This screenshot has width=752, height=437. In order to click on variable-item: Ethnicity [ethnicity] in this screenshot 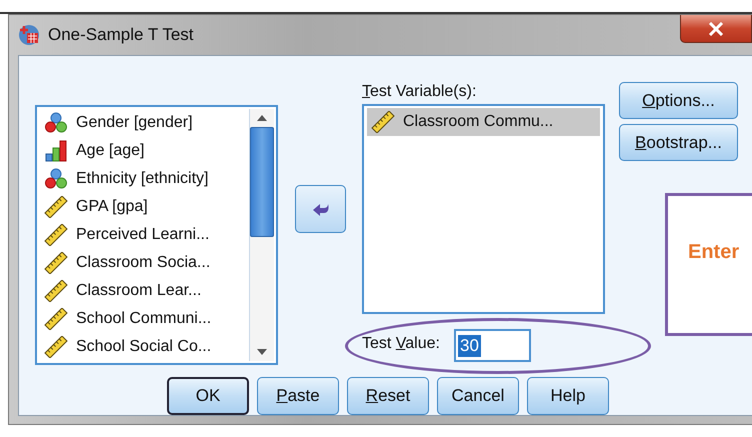, I will do `click(142, 179)`.